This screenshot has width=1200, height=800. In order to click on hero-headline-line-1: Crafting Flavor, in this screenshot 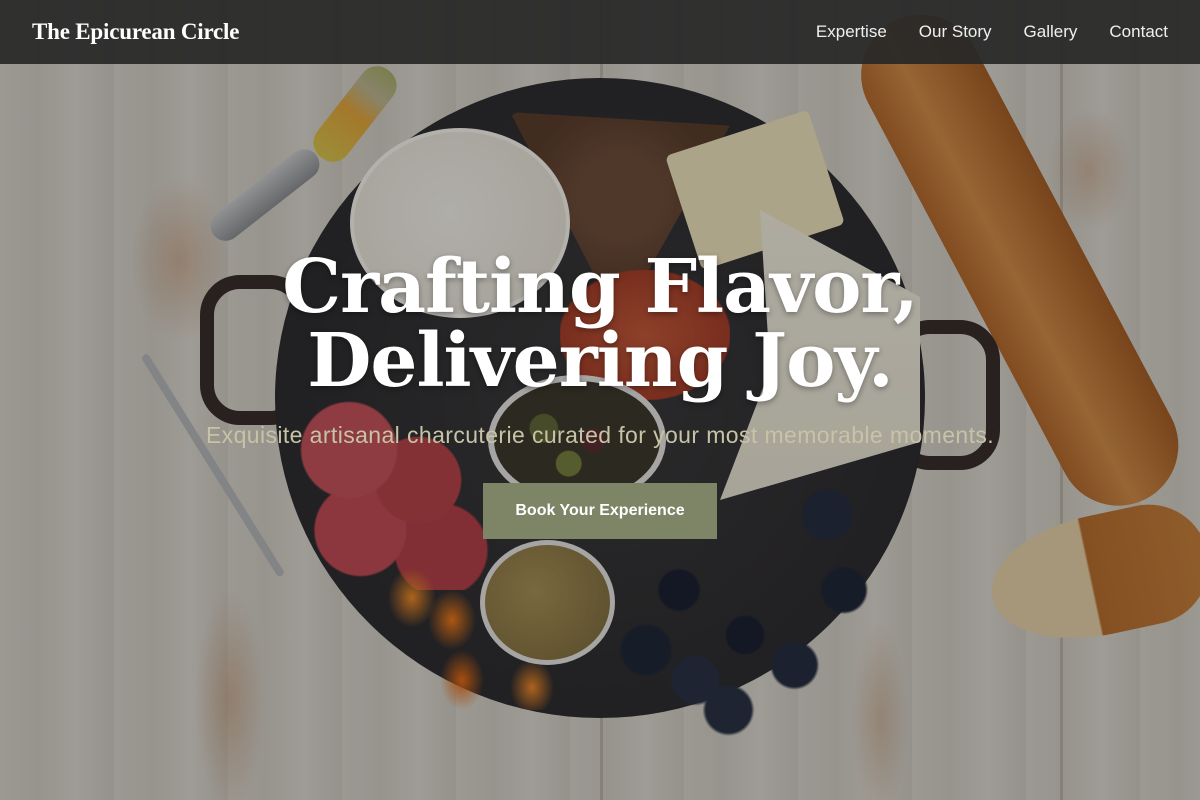, I will do `click(600, 287)`.